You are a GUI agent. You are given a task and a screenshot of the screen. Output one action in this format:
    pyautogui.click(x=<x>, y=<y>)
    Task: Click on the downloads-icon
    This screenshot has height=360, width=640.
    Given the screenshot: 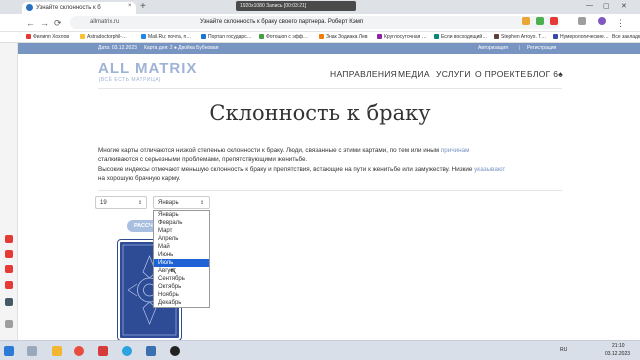 What is the action you would take?
    pyautogui.click(x=582, y=21)
    